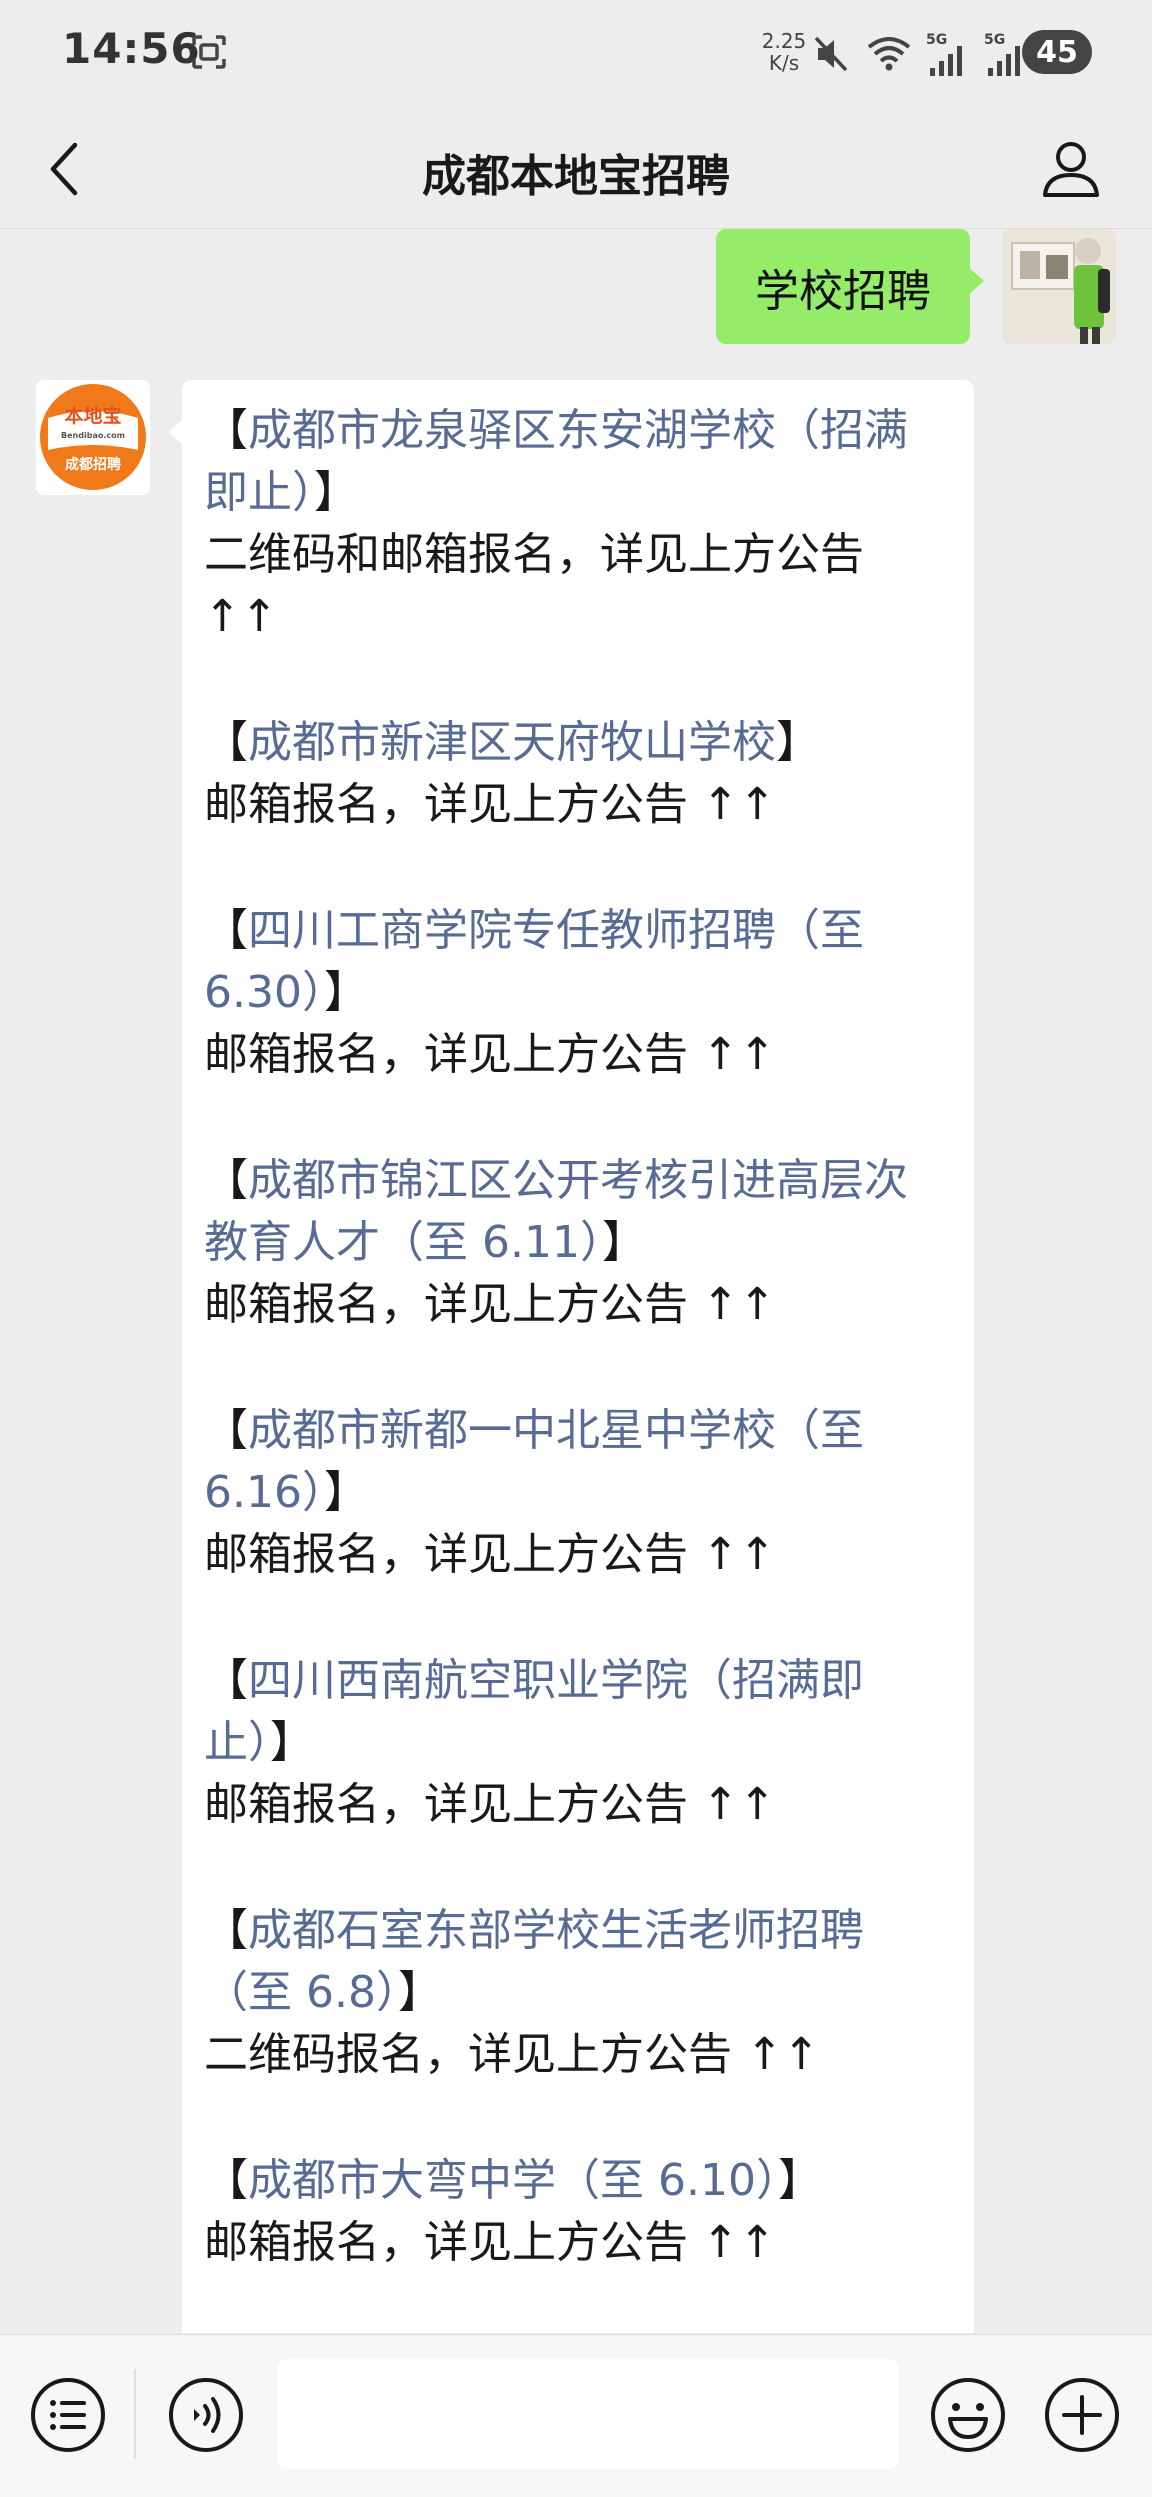  What do you see at coordinates (576, 176) in the screenshot?
I see `page-title: 成都本地宝招聘` at bounding box center [576, 176].